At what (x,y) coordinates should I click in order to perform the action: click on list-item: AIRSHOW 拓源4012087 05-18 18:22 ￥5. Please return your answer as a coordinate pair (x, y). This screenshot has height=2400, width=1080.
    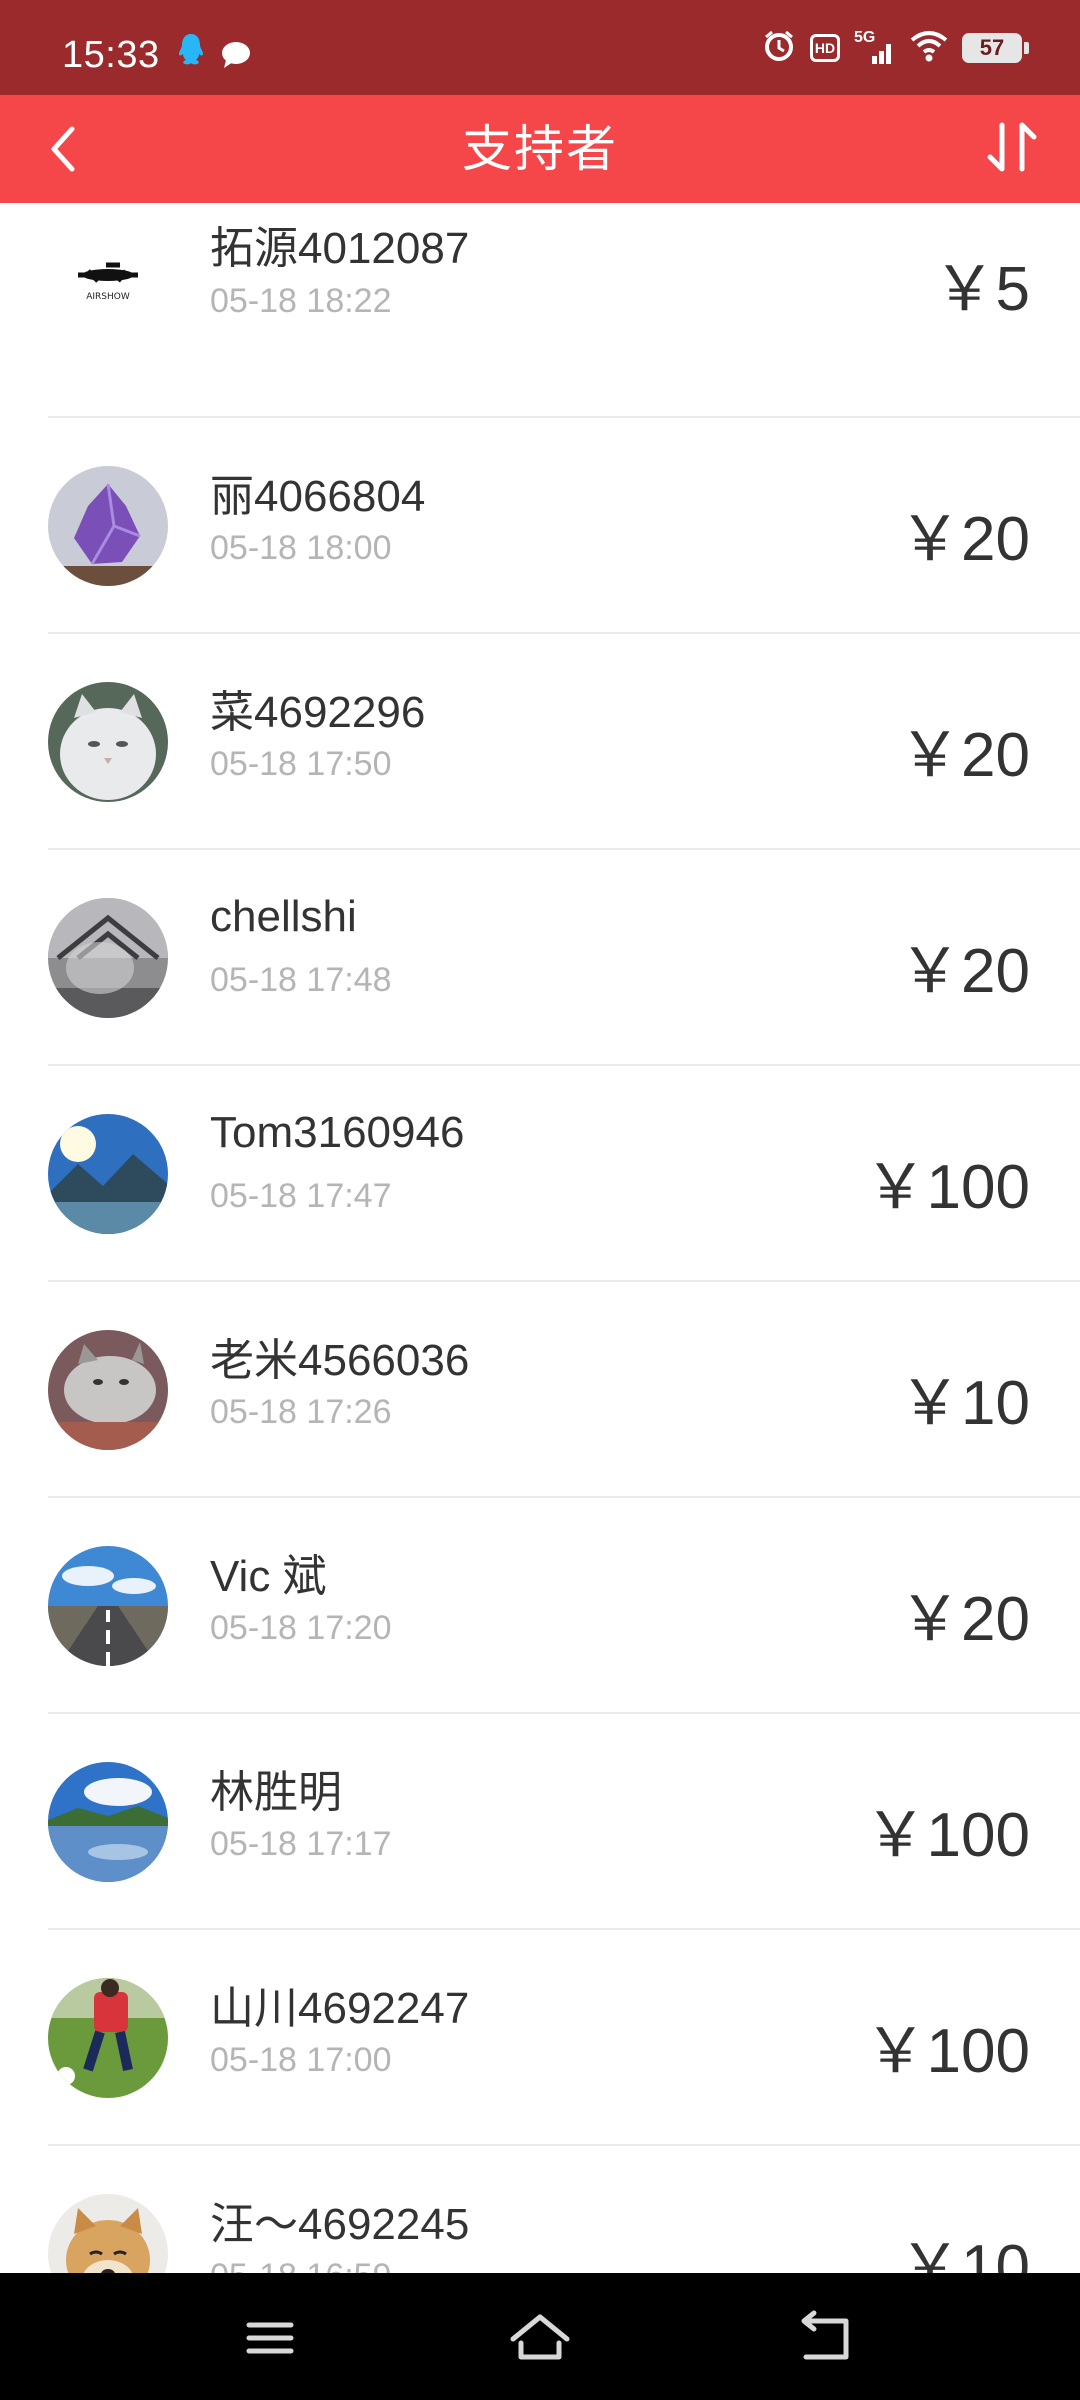
    Looking at the image, I should click on (540, 310).